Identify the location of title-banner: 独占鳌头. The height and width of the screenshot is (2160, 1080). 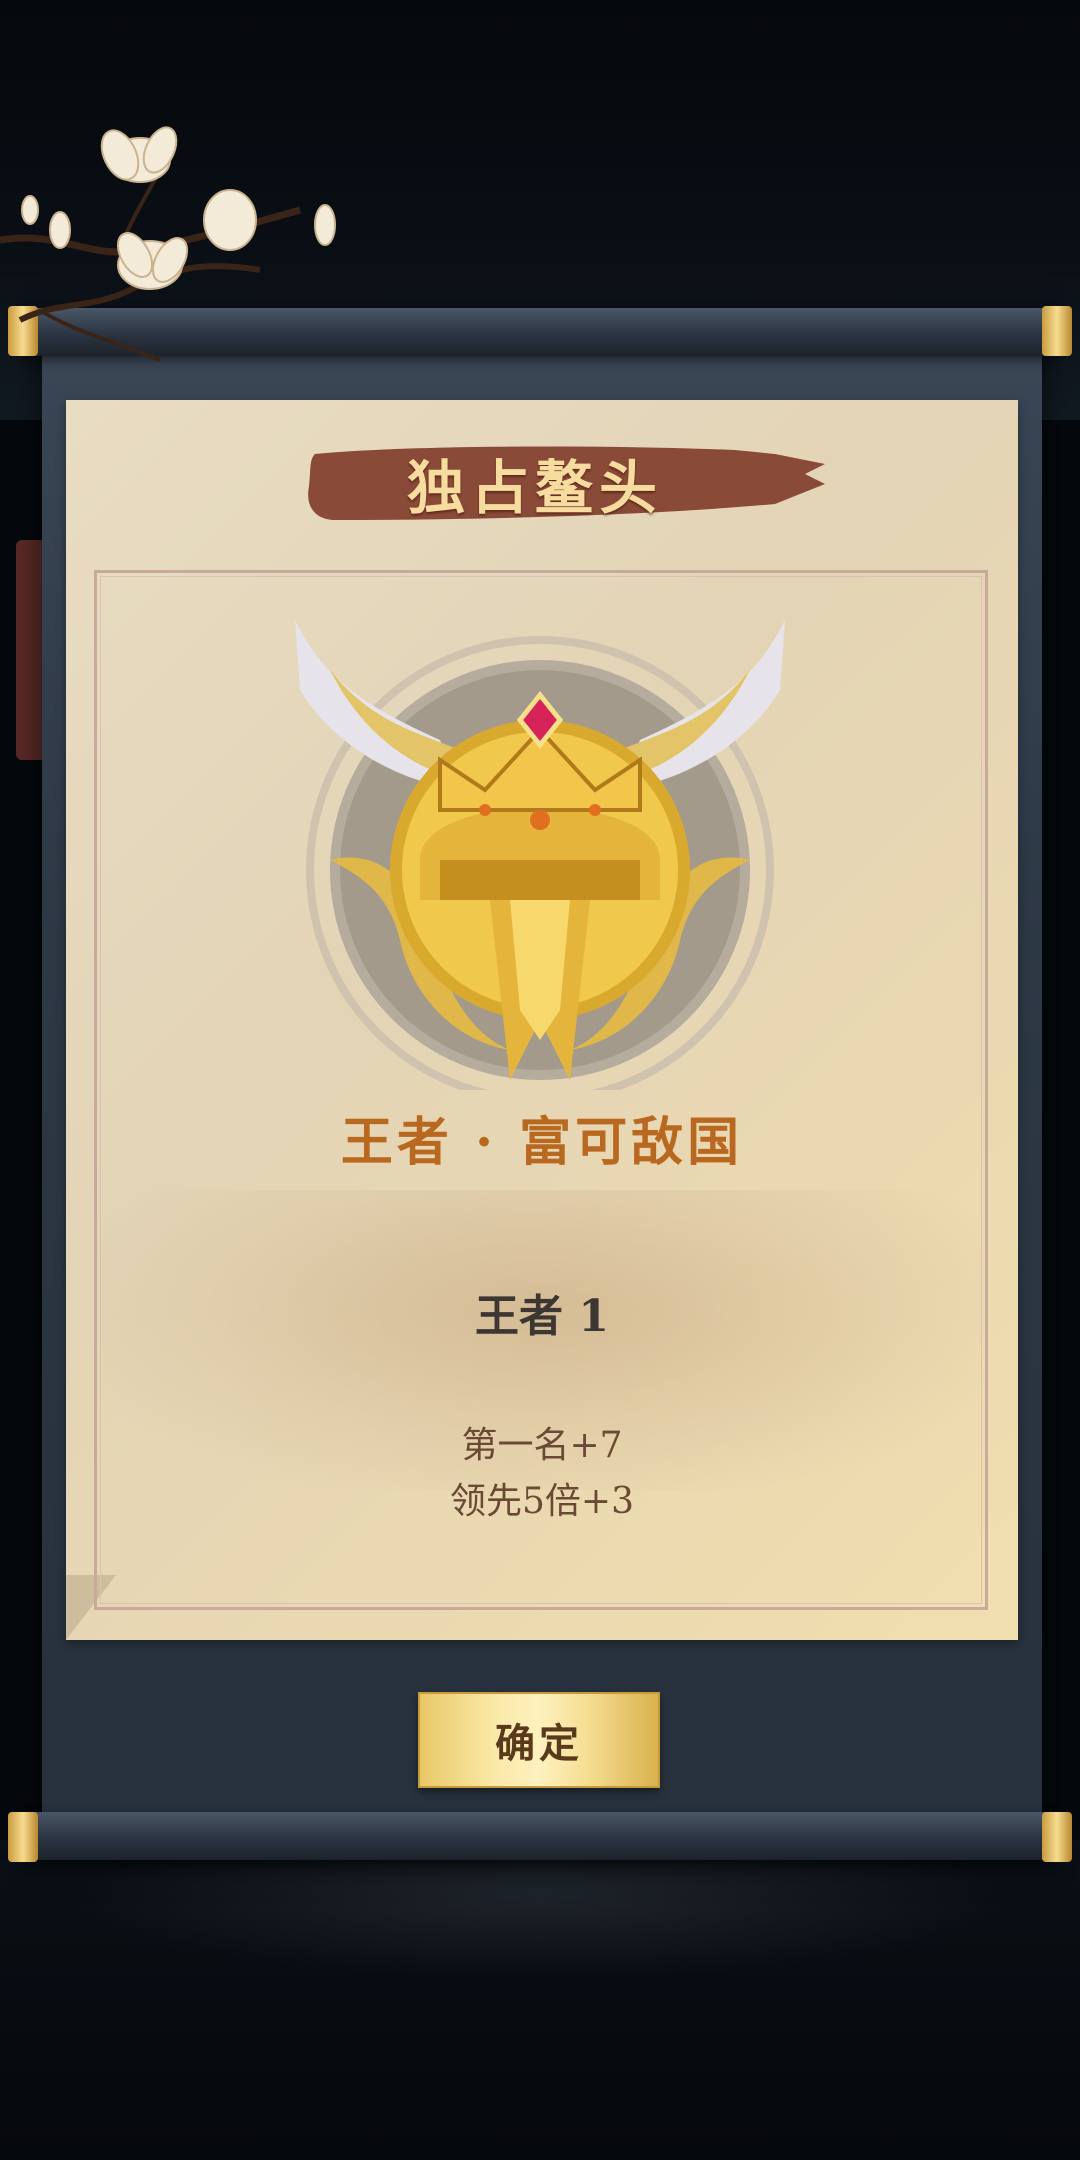
(565, 483).